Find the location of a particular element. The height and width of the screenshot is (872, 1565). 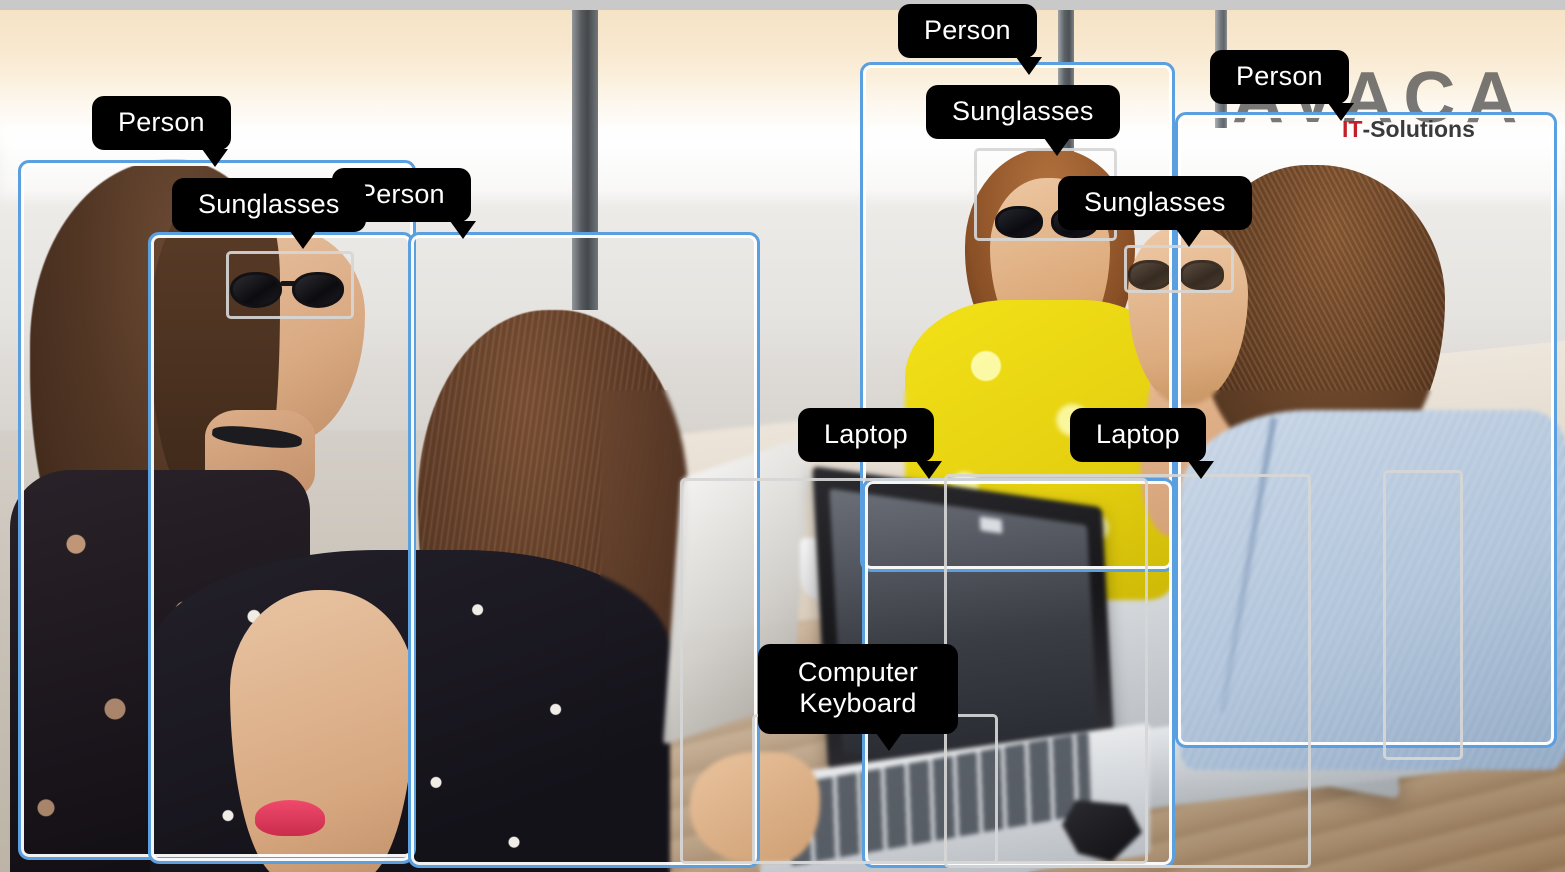

watermark-subtitle: IT-Solutions is located at coordinates (1408, 129).